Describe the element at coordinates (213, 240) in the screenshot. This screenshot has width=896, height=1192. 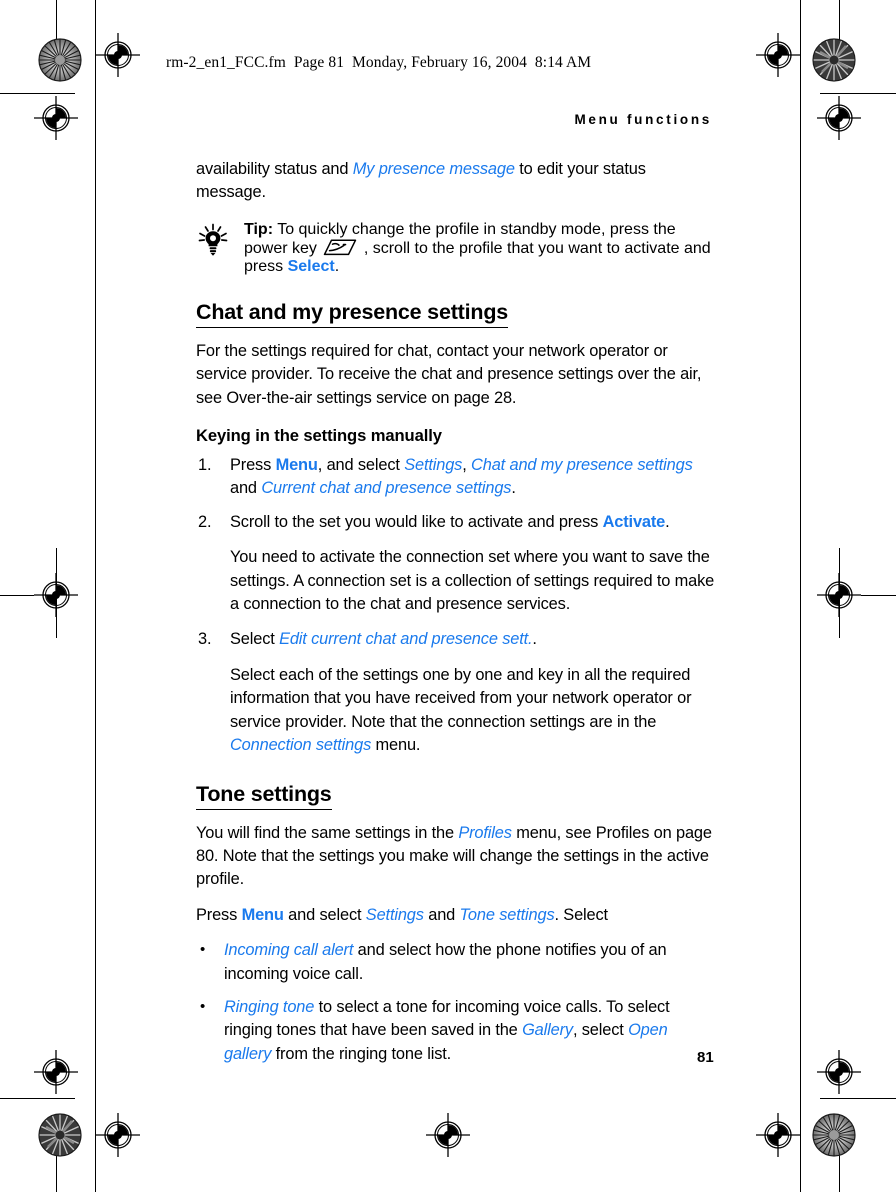
I see `lightbulb-icon` at that location.